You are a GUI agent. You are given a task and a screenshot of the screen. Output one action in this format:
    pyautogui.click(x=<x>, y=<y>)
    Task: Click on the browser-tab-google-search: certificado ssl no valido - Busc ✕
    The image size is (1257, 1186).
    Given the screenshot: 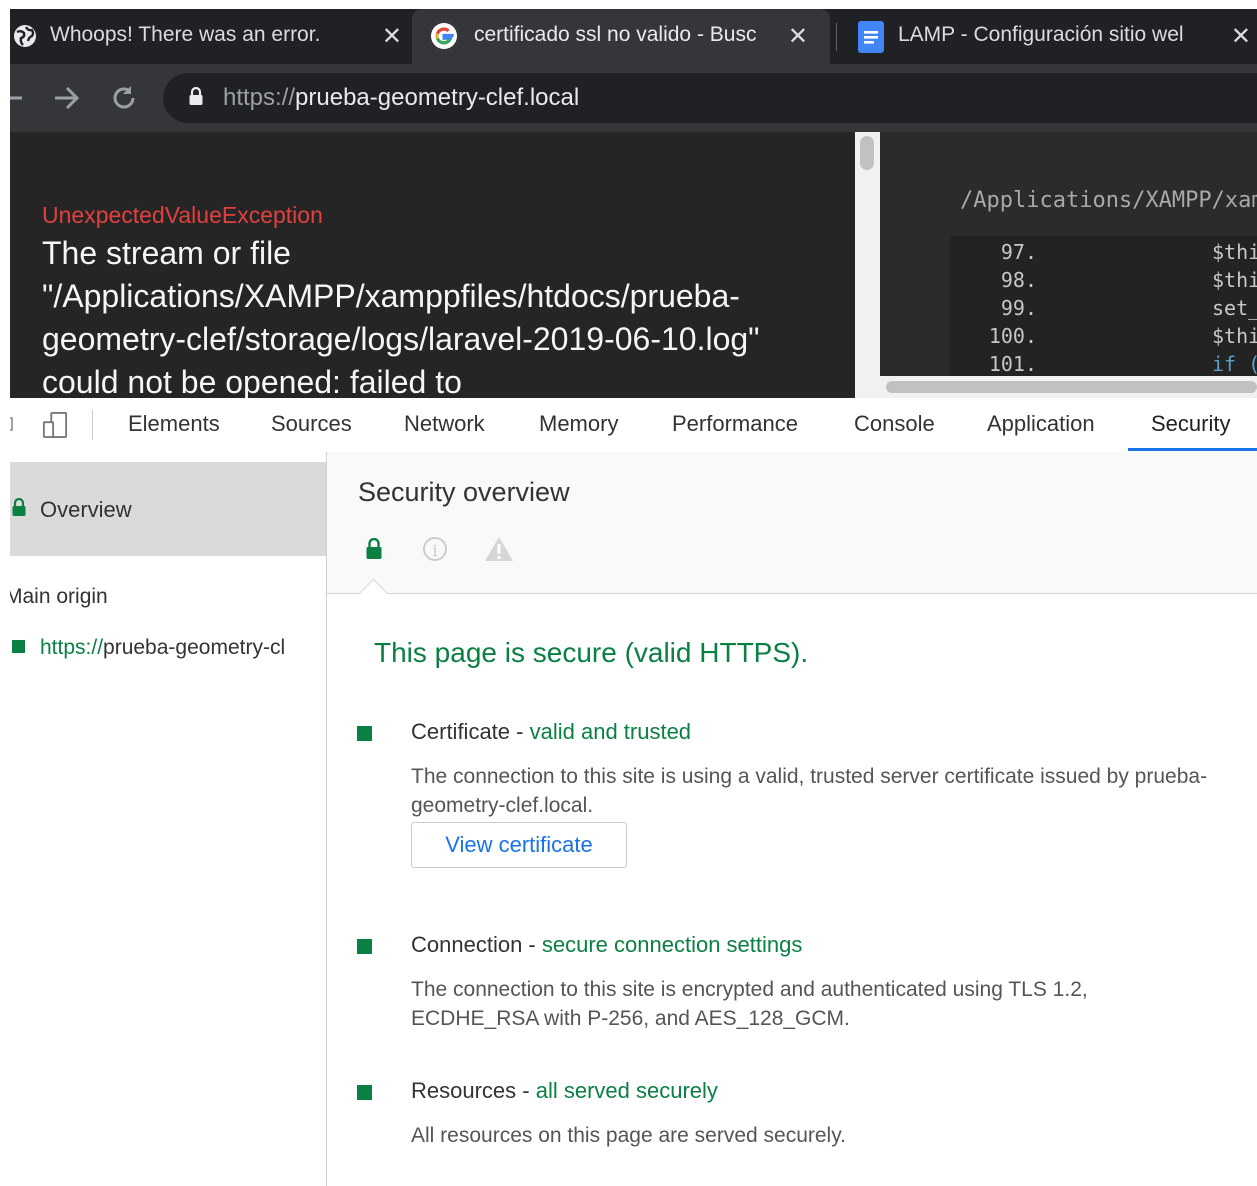 What is the action you would take?
    pyautogui.click(x=621, y=36)
    